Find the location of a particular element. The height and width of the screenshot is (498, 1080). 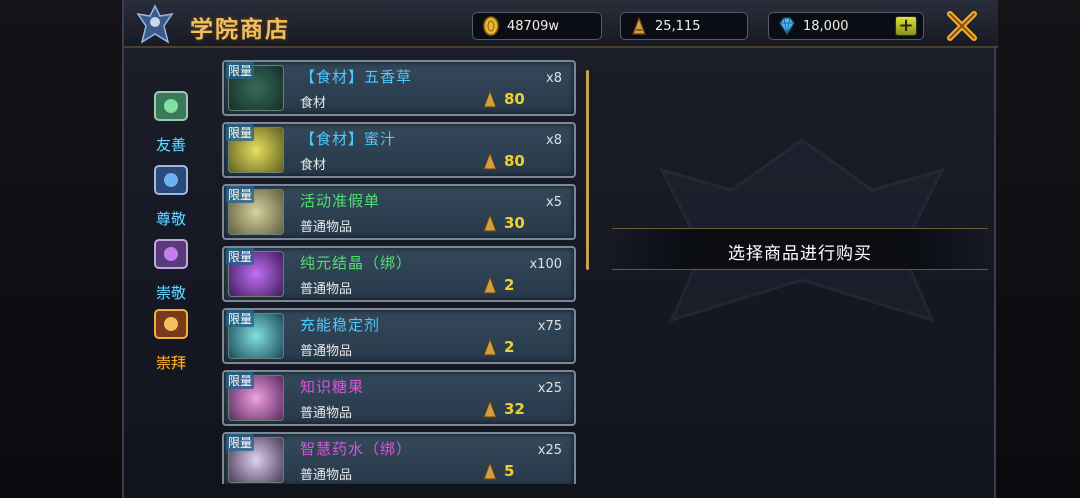

tab-label: 友善 is located at coordinates (170, 145).